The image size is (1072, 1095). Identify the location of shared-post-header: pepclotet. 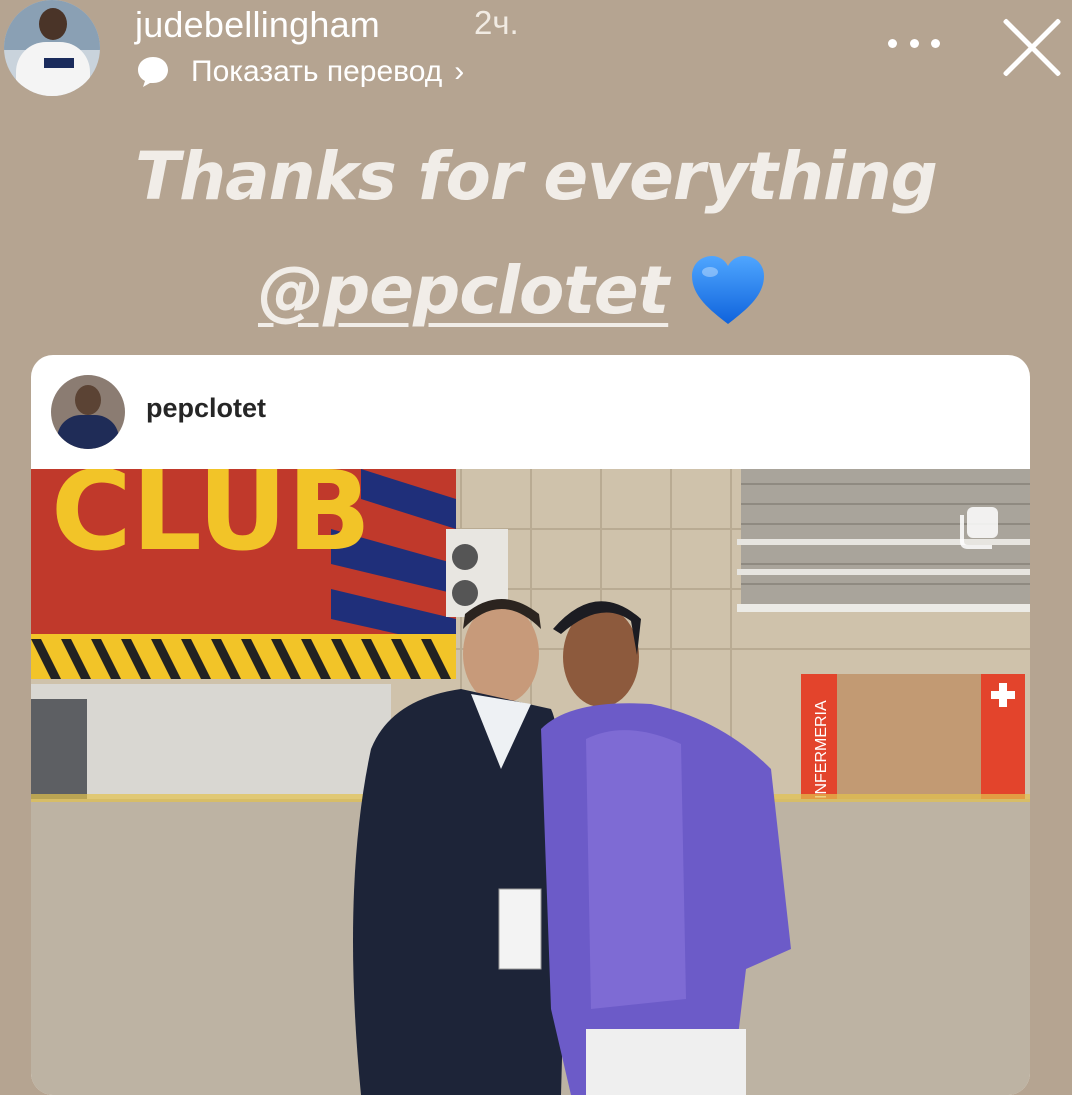
(530, 412).